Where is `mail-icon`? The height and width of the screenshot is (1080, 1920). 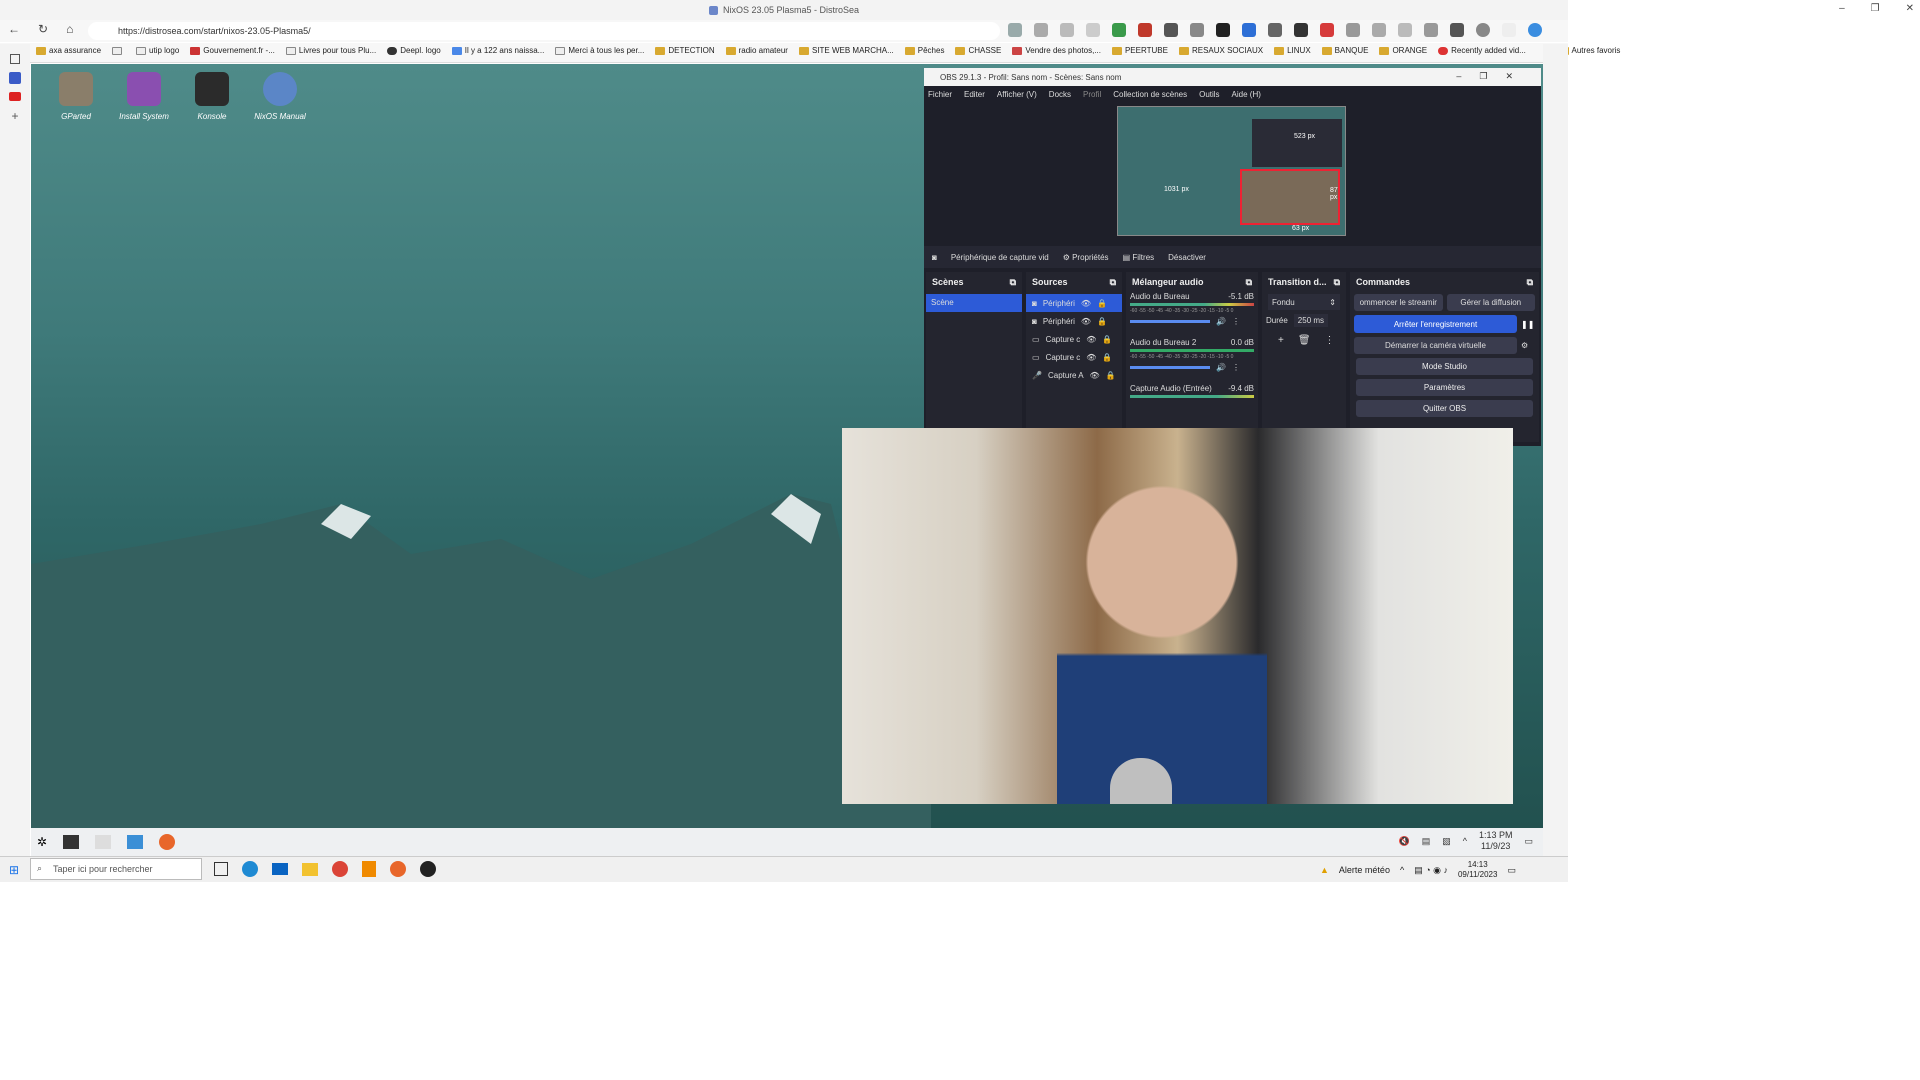
mail-icon is located at coordinates (280, 869).